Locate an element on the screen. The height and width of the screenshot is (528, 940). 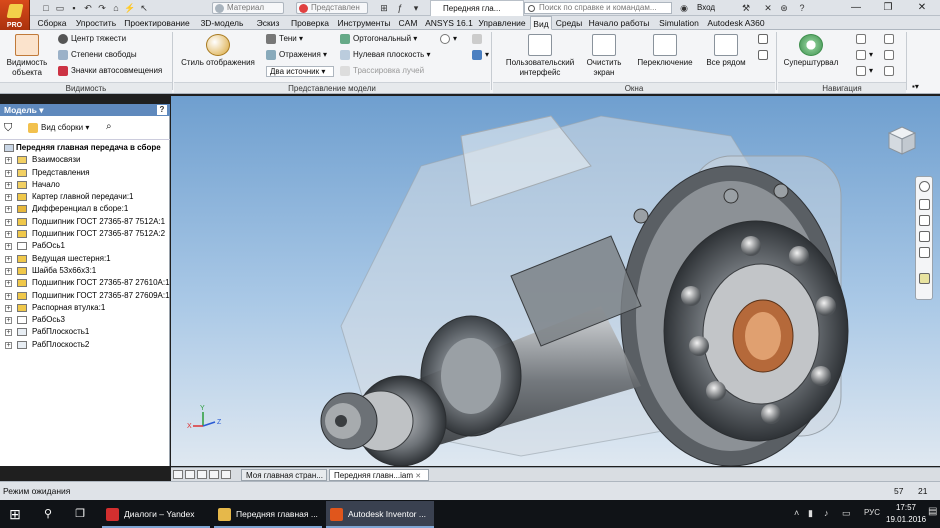
tree-node: + Шайба 53х66х3:1 is located at coordinates (85, 271).